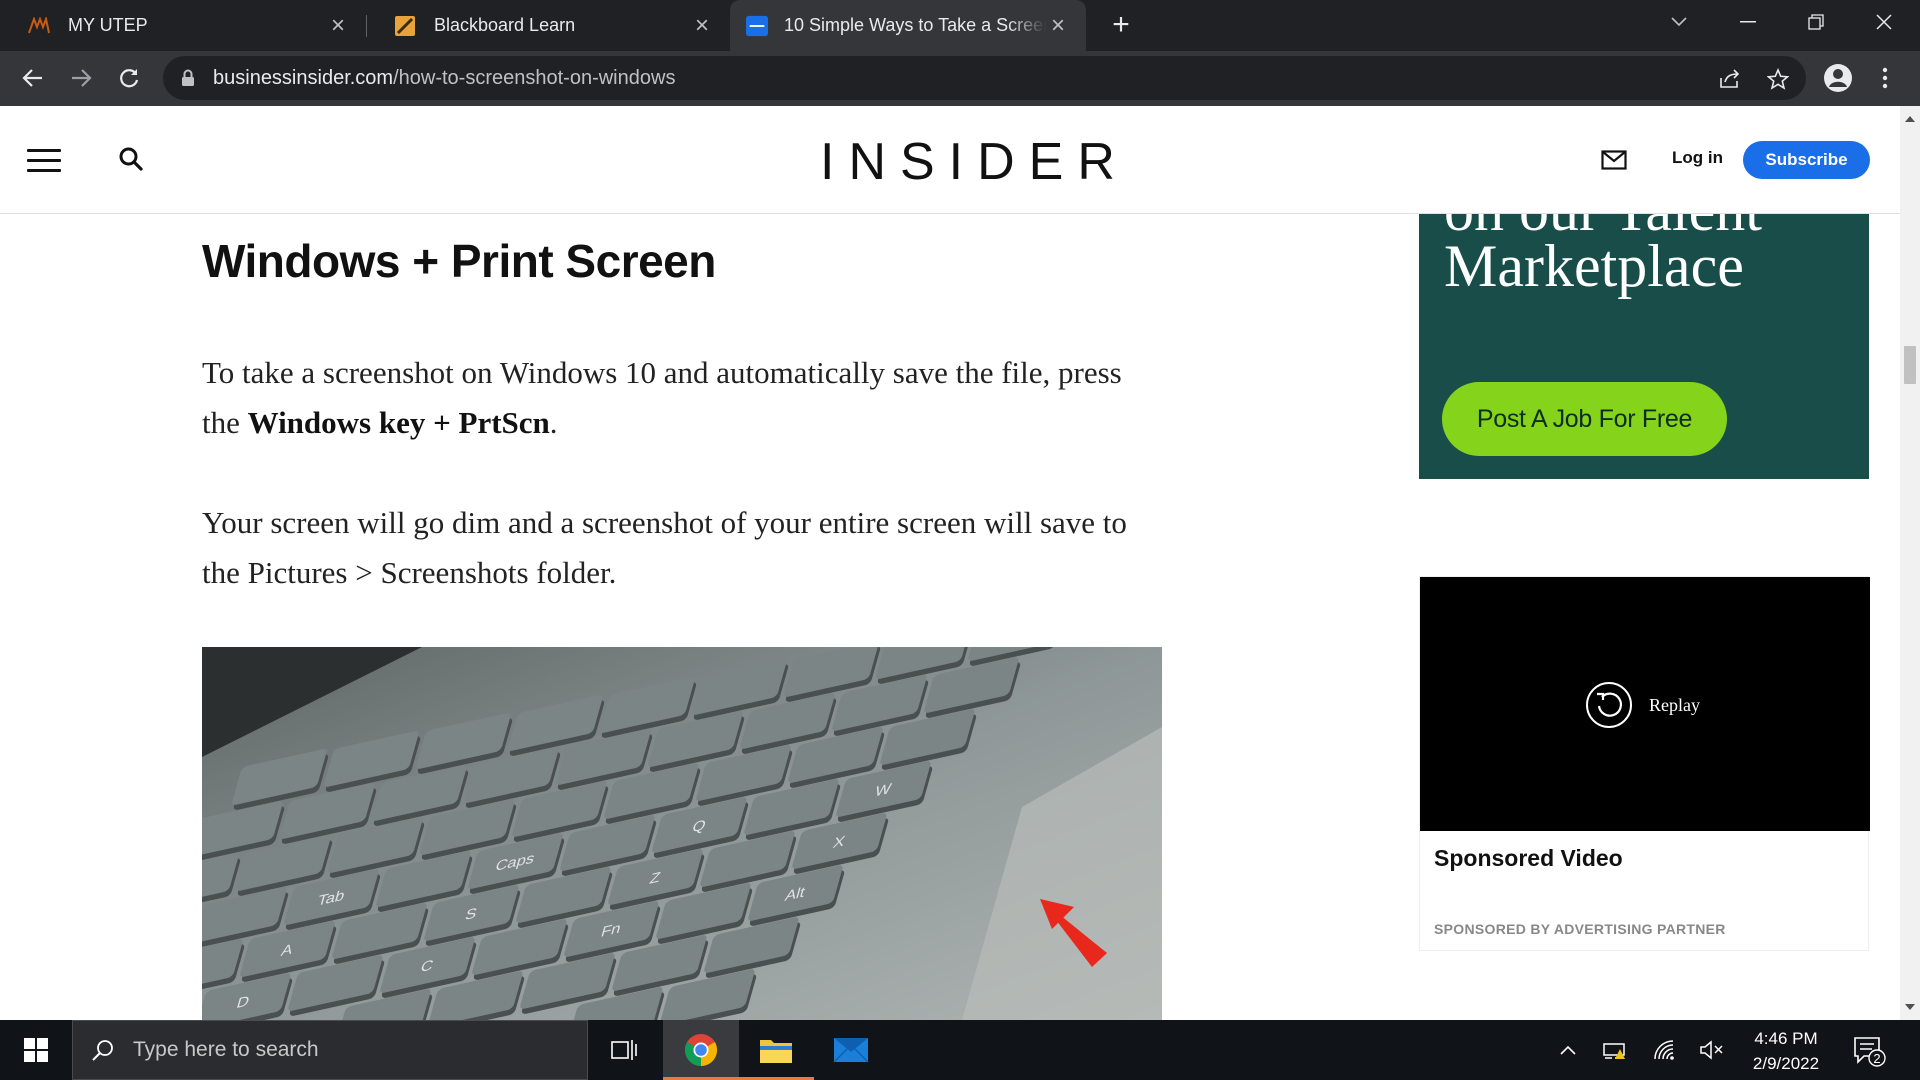 The width and height of the screenshot is (1920, 1080). Describe the element at coordinates (459, 261) in the screenshot. I see `section-heading: Windows + Print Screen` at that location.